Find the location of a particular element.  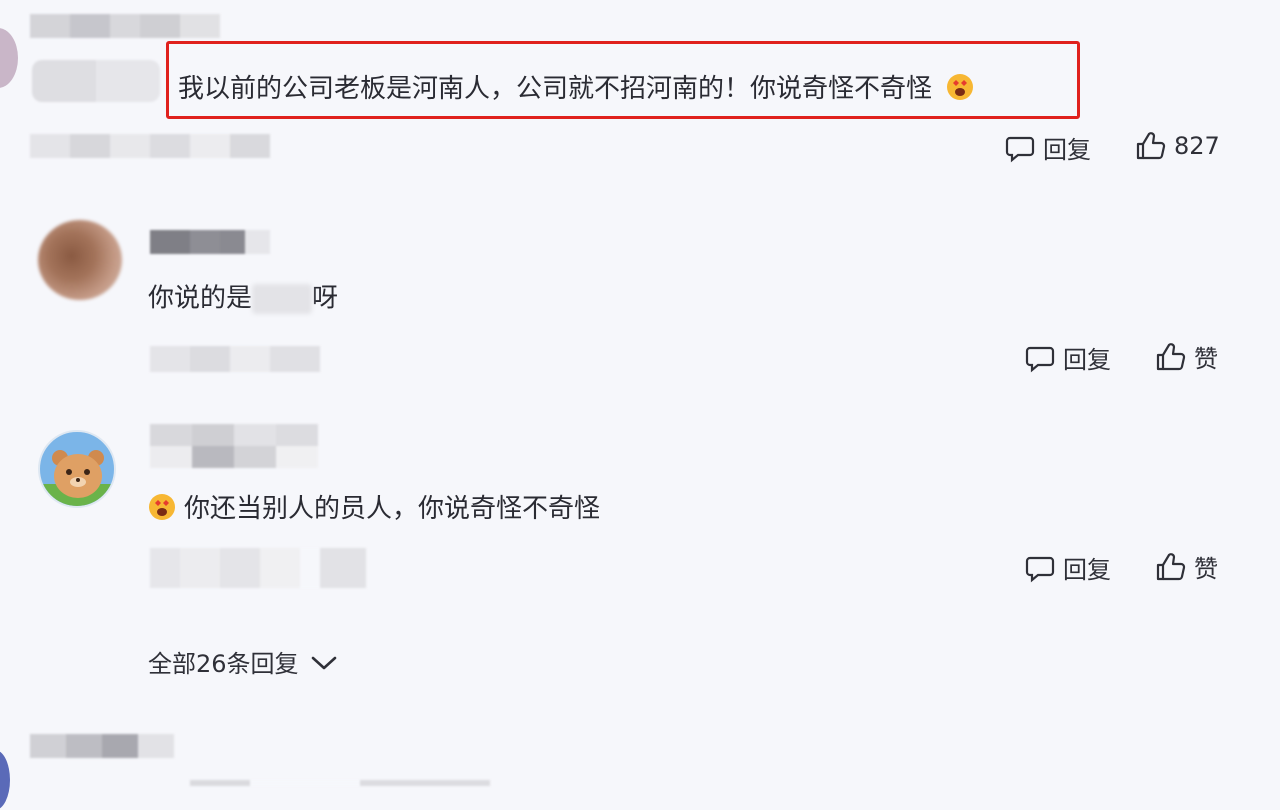

reply-1-avatar is located at coordinates (80, 260).